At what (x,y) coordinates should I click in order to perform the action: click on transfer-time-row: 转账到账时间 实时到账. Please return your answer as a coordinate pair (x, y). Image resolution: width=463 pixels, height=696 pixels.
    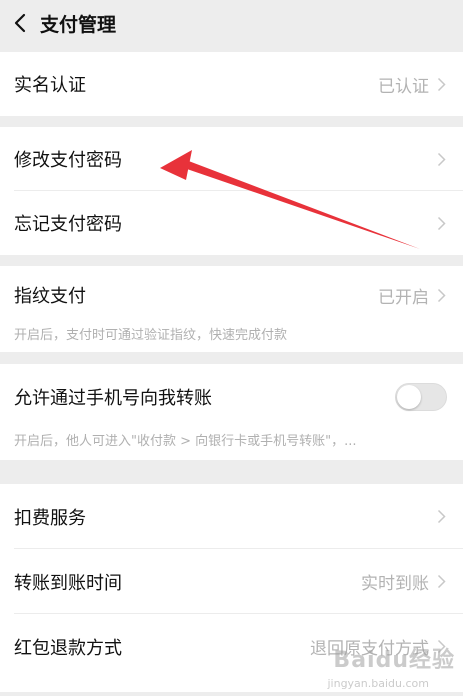
    Looking at the image, I should click on (231, 581).